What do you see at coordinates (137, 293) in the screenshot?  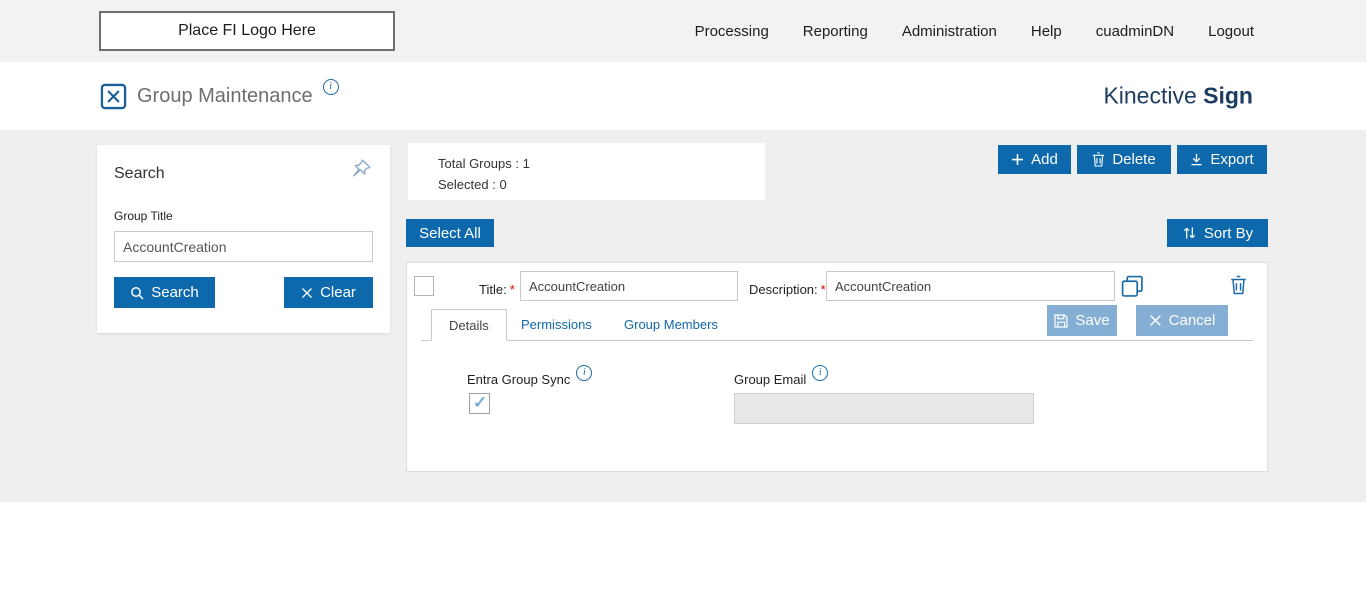 I see `search-icon` at bounding box center [137, 293].